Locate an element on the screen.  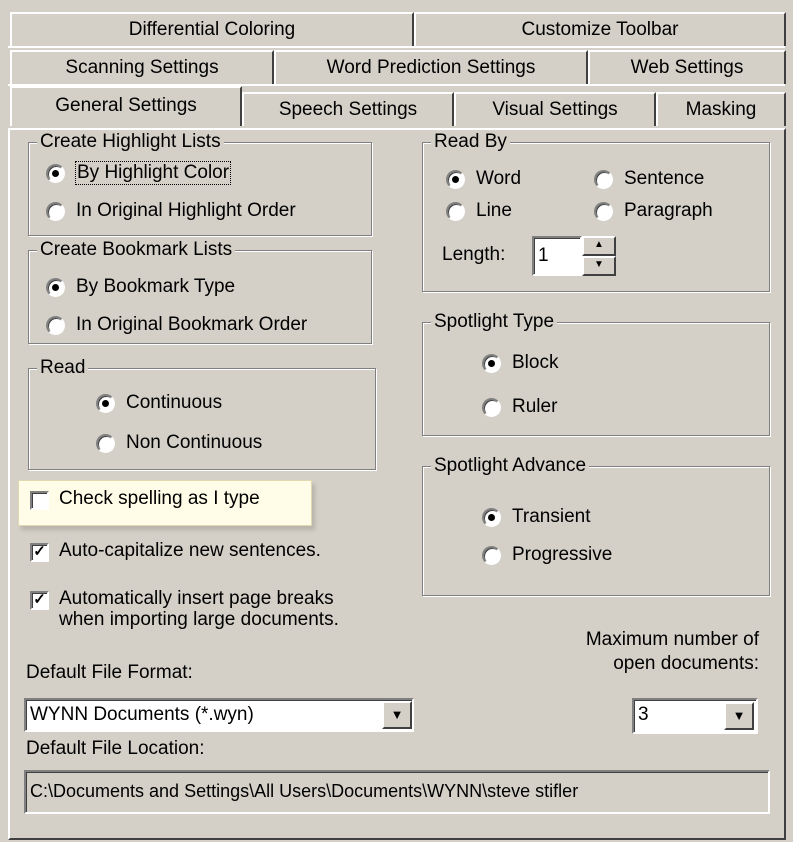
checkbox-label-line2: when importing large documents. is located at coordinates (199, 619).